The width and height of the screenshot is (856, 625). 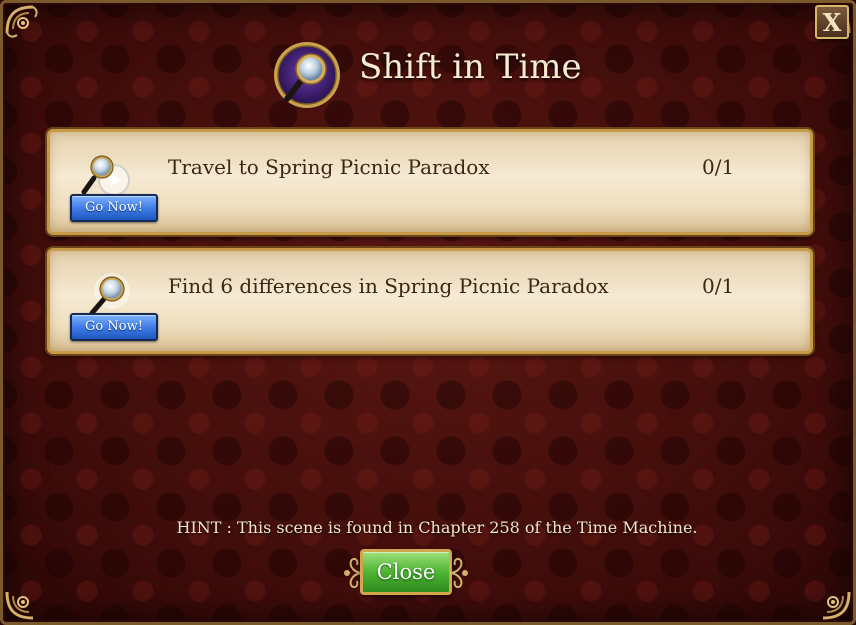 What do you see at coordinates (329, 167) in the screenshot?
I see `task-description: Travel to Spring Picnic Paradox` at bounding box center [329, 167].